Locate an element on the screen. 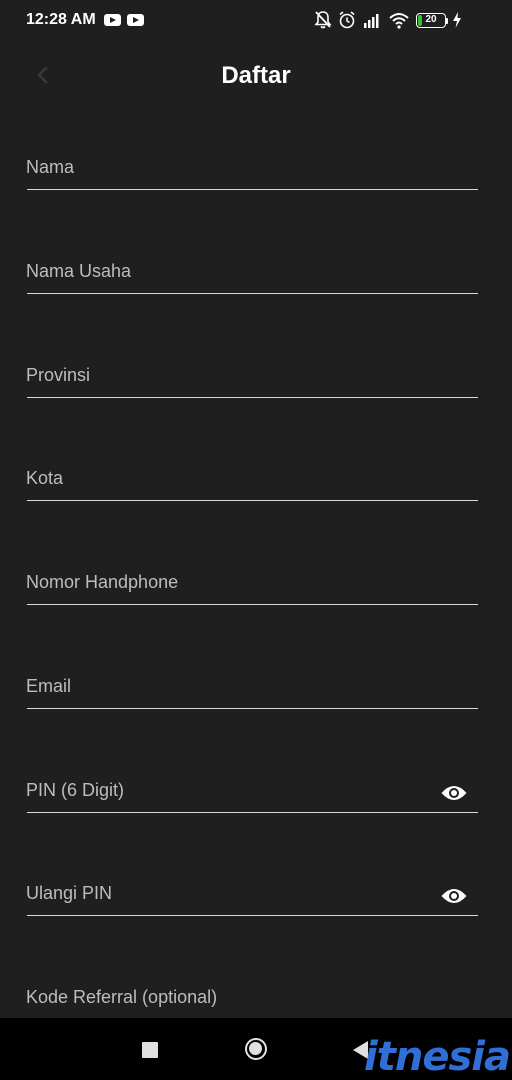 This screenshot has height=1080, width=512. wifi-icon is located at coordinates (399, 21).